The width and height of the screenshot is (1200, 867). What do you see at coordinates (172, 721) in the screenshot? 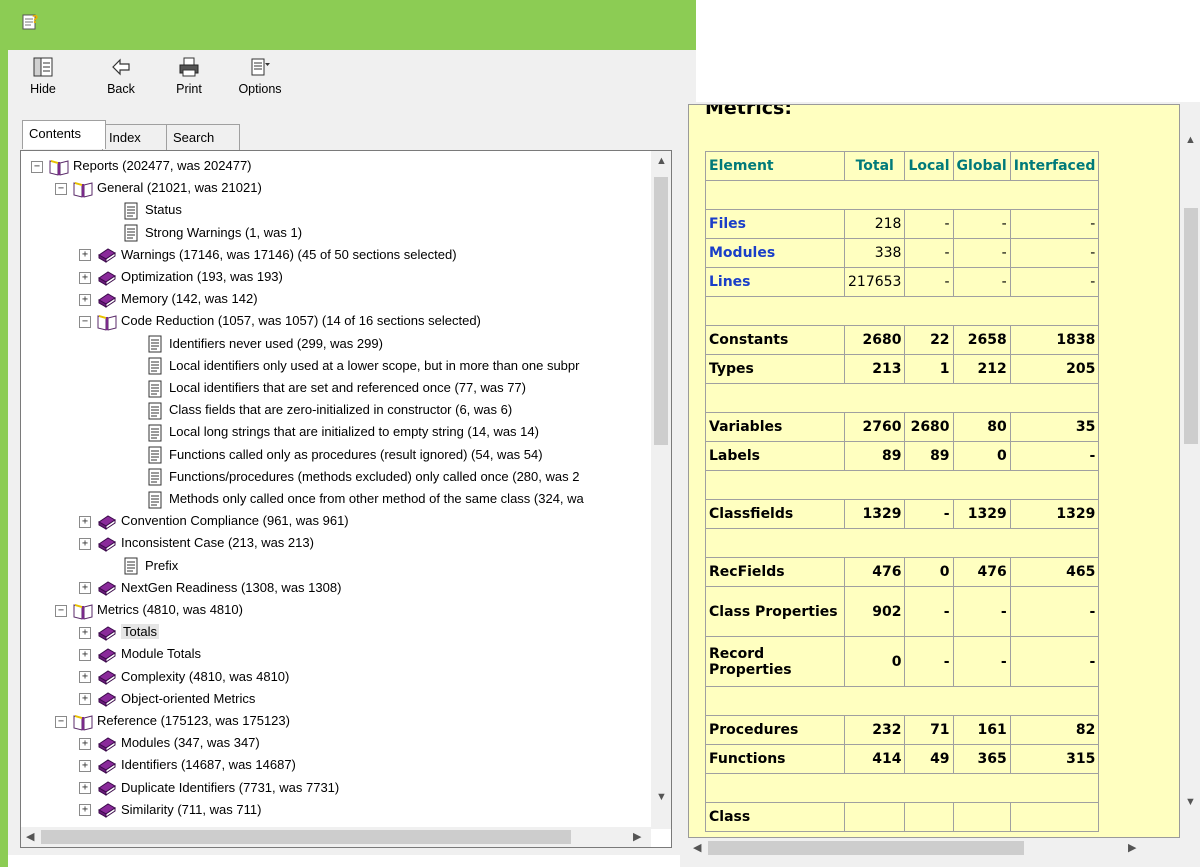
I see `tree-item: − Reference (175123, was 175123)` at bounding box center [172, 721].